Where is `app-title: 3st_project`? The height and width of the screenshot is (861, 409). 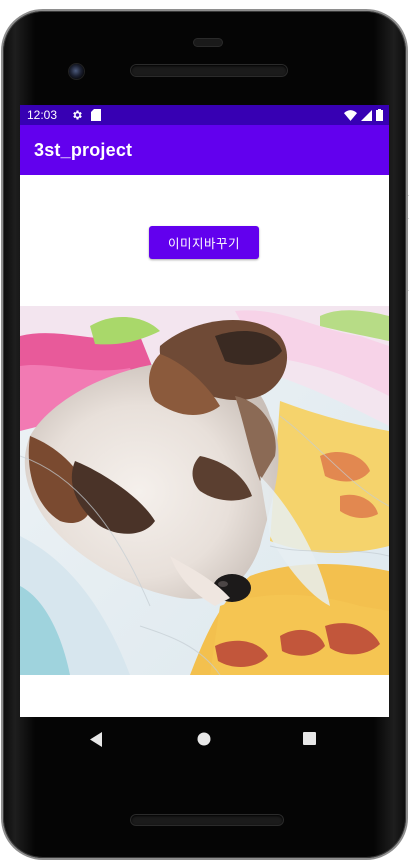 app-title: 3st_project is located at coordinates (83, 149).